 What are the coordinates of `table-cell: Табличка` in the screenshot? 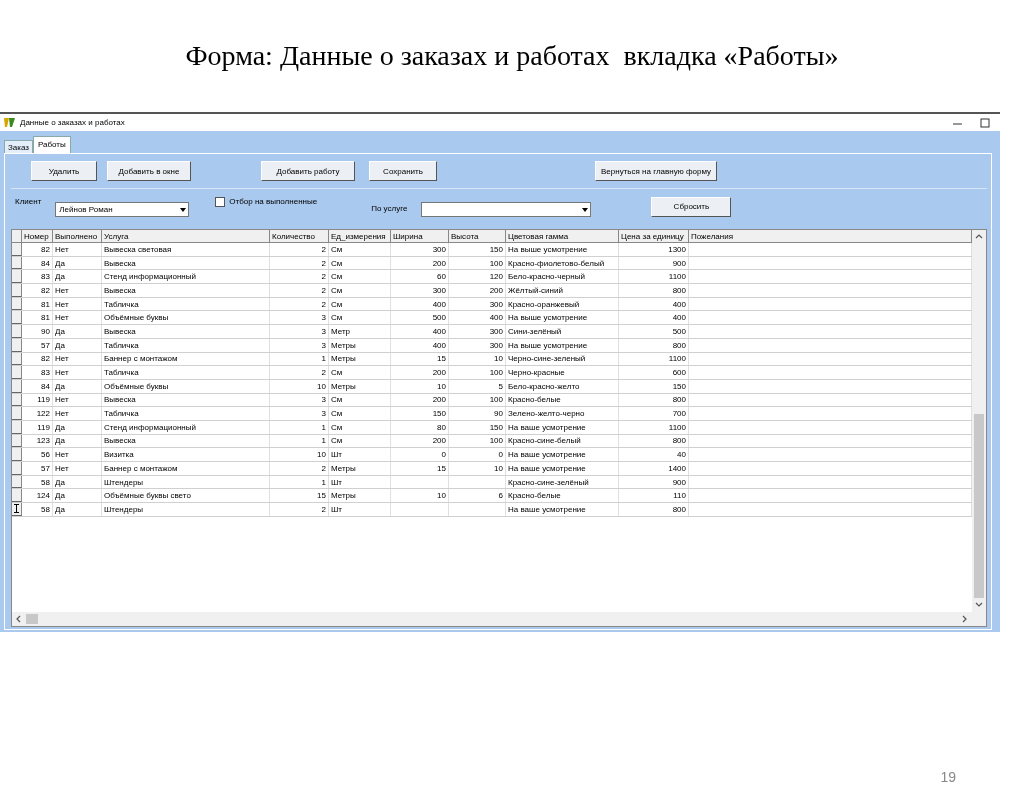 It's located at (186, 345).